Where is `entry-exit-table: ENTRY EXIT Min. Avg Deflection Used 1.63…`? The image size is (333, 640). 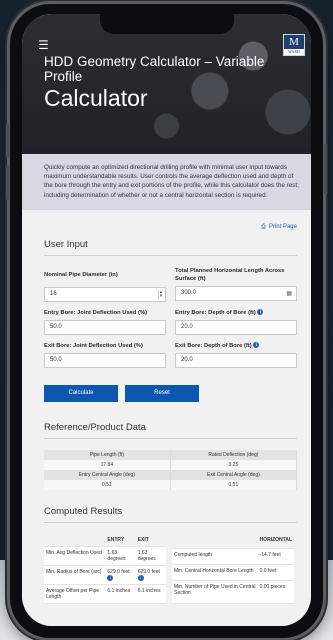 entry-exit-table: ENTRY EXIT Min. Avg Deflection Used 1.63… is located at coordinates (105, 569).